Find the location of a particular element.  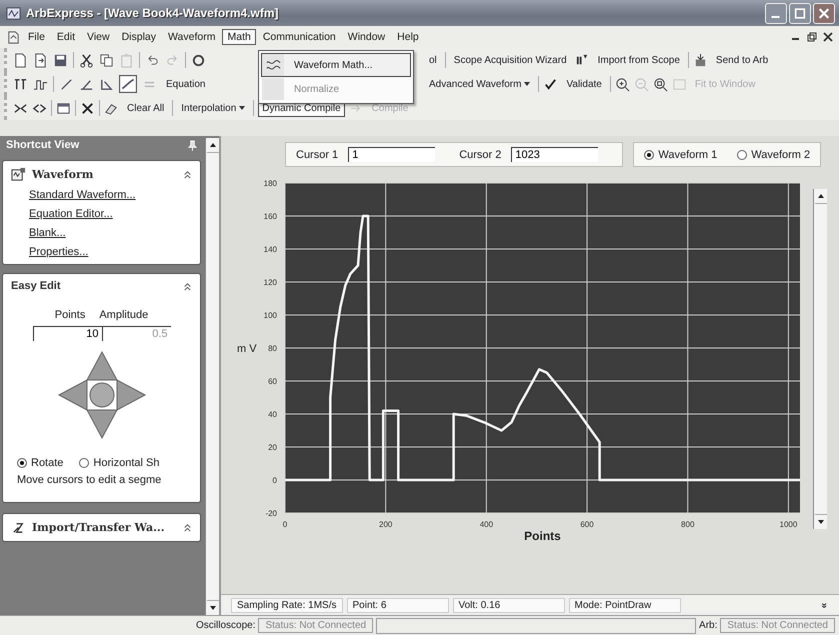

maximize-icon is located at coordinates (800, 13).